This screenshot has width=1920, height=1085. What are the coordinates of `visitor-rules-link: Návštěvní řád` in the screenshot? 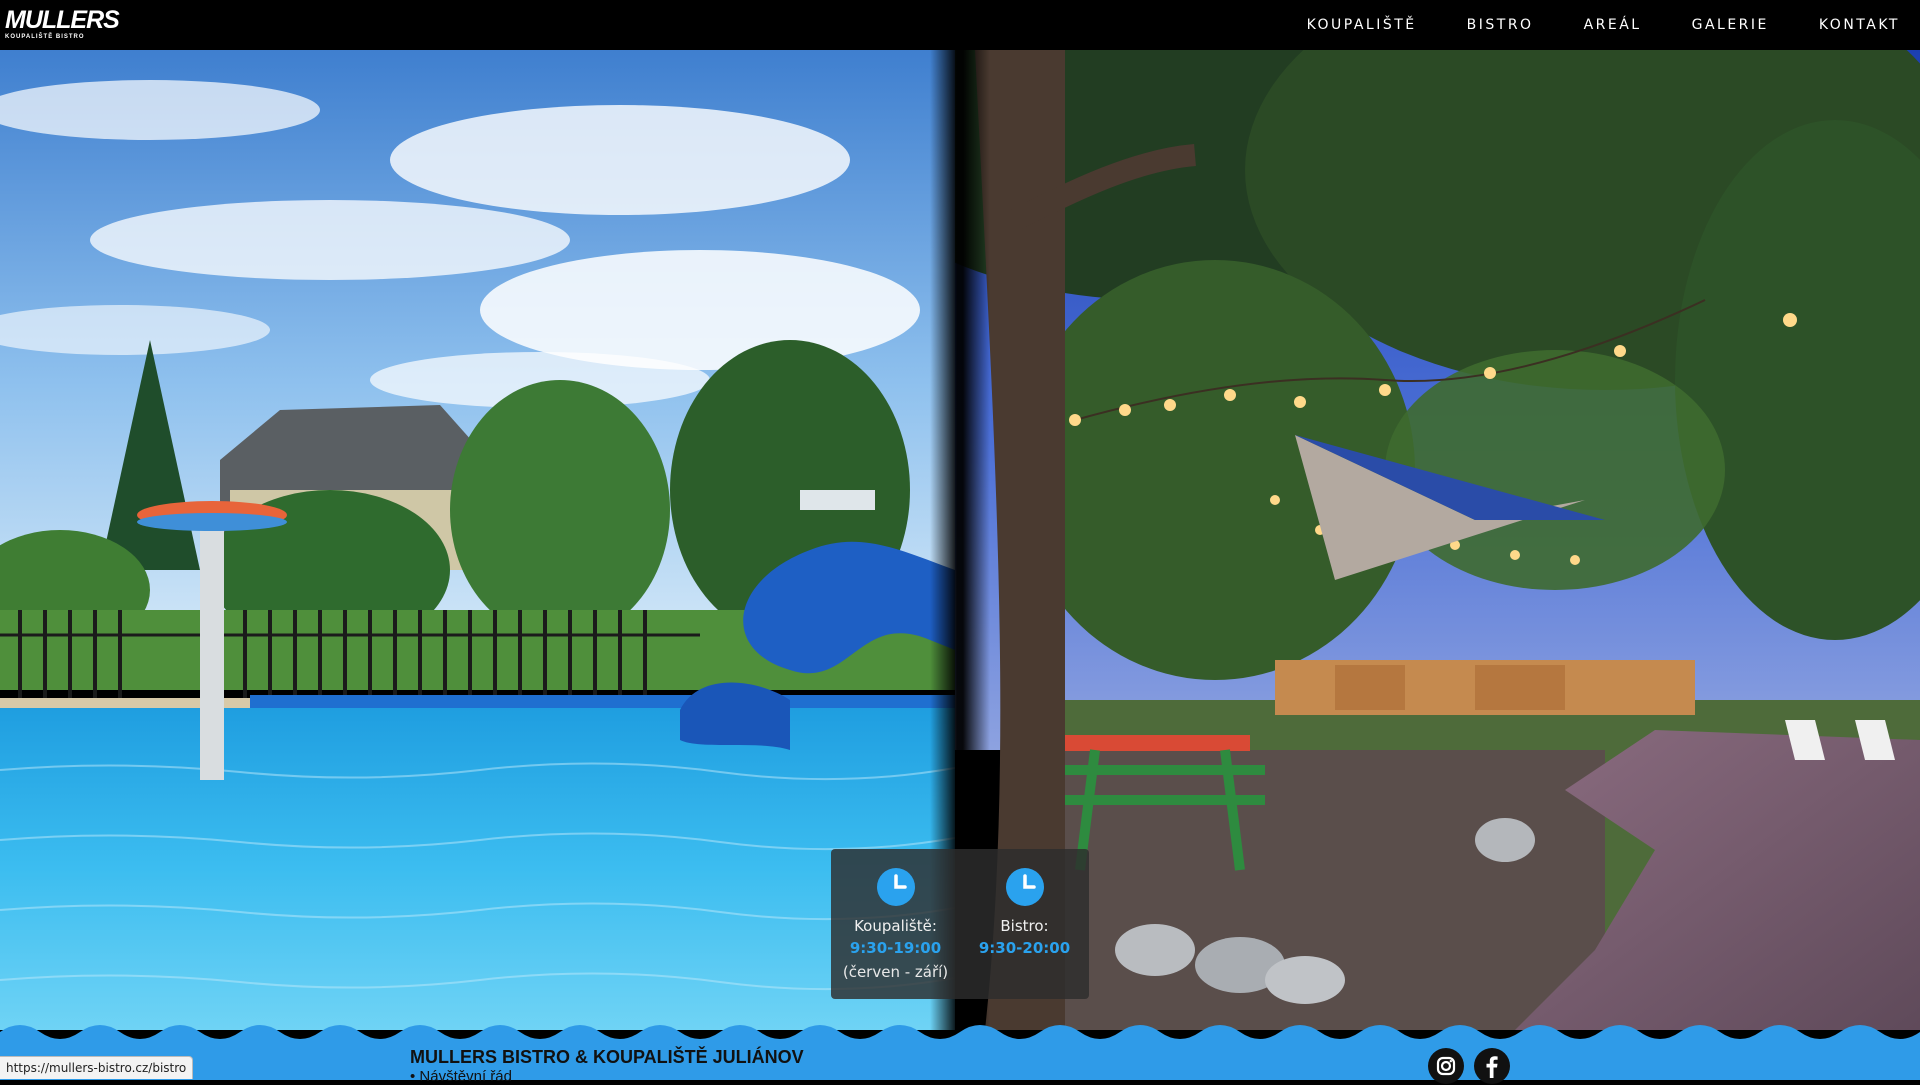 It's located at (461, 1076).